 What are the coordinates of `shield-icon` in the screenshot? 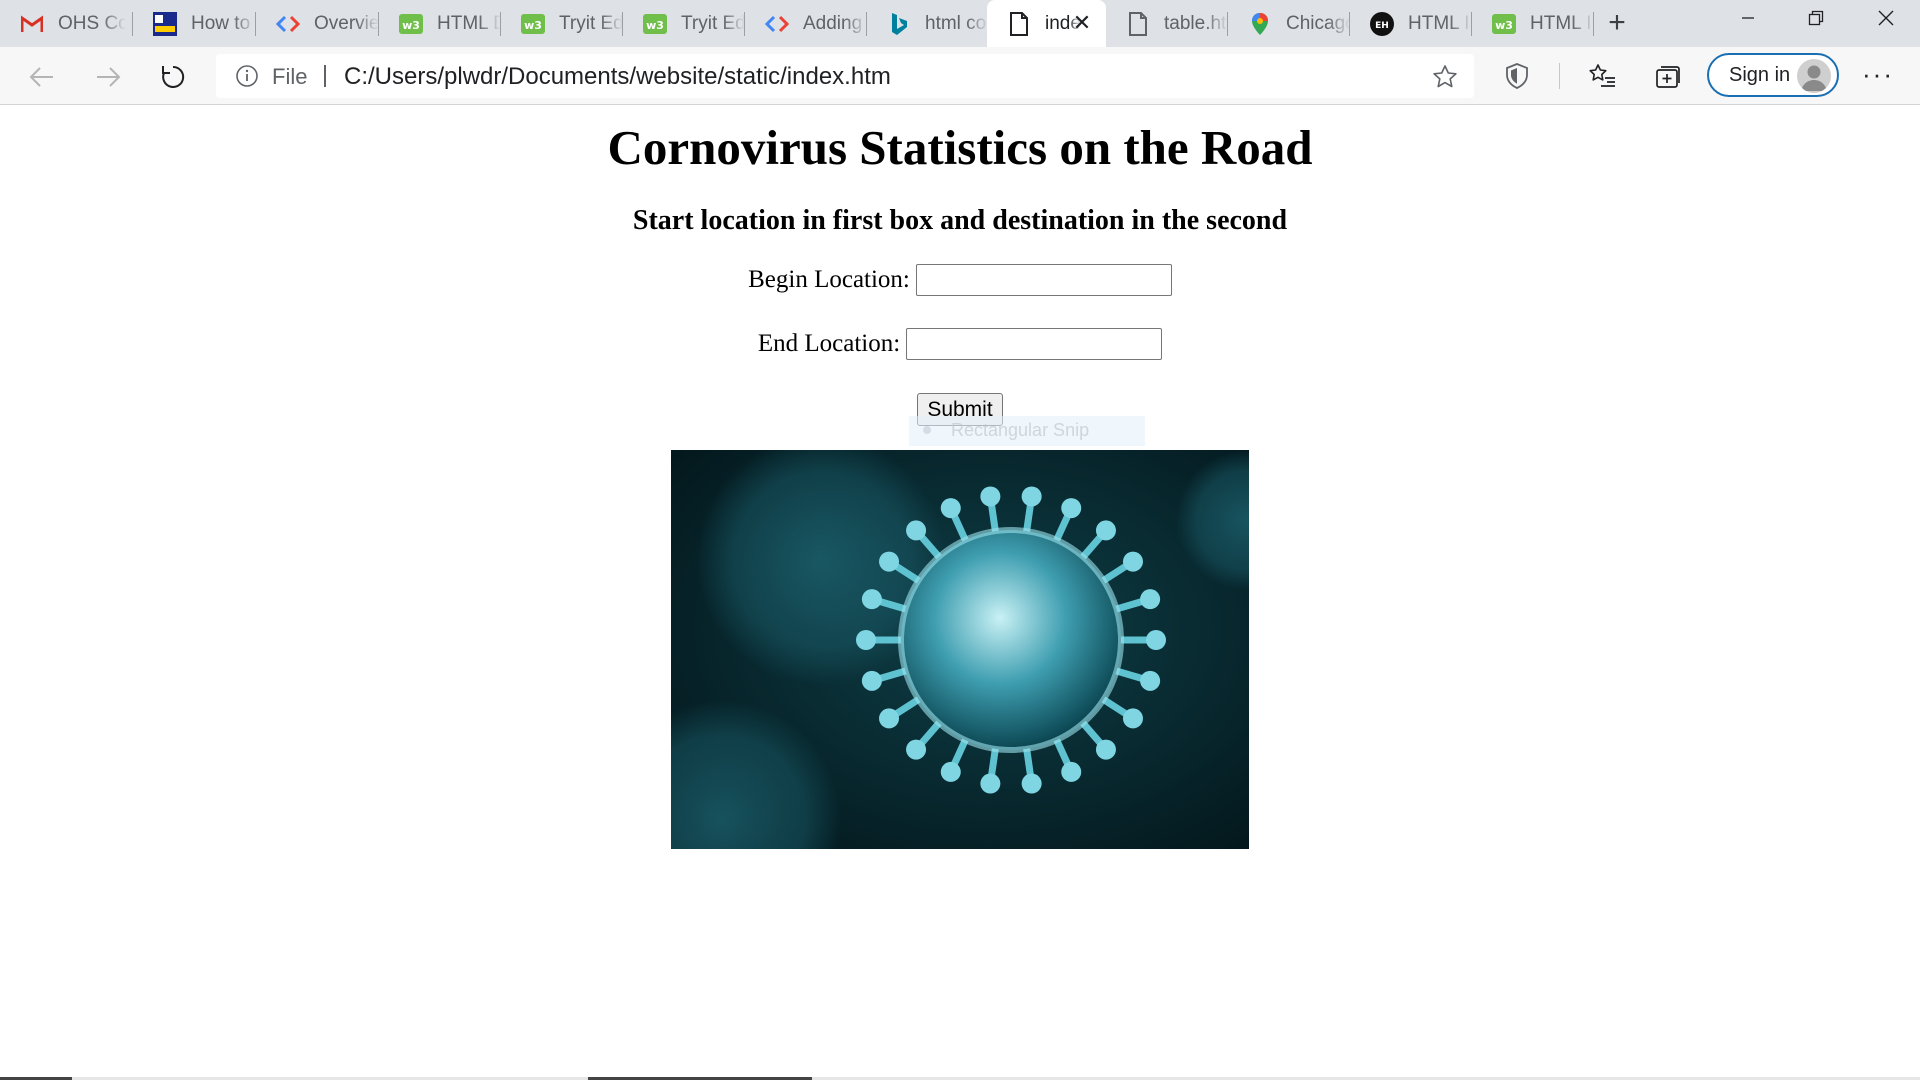 It's located at (1517, 76).